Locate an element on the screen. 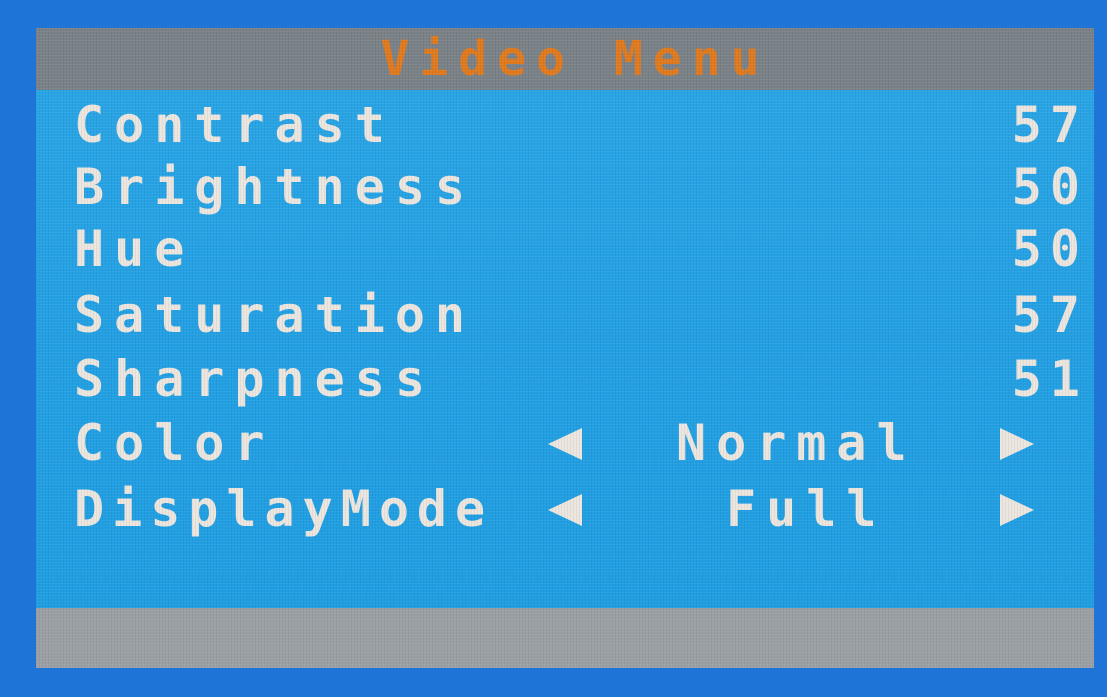 This screenshot has width=1107, height=697. menu-item-displaymode: DisplayMode Full is located at coordinates (565, 509).